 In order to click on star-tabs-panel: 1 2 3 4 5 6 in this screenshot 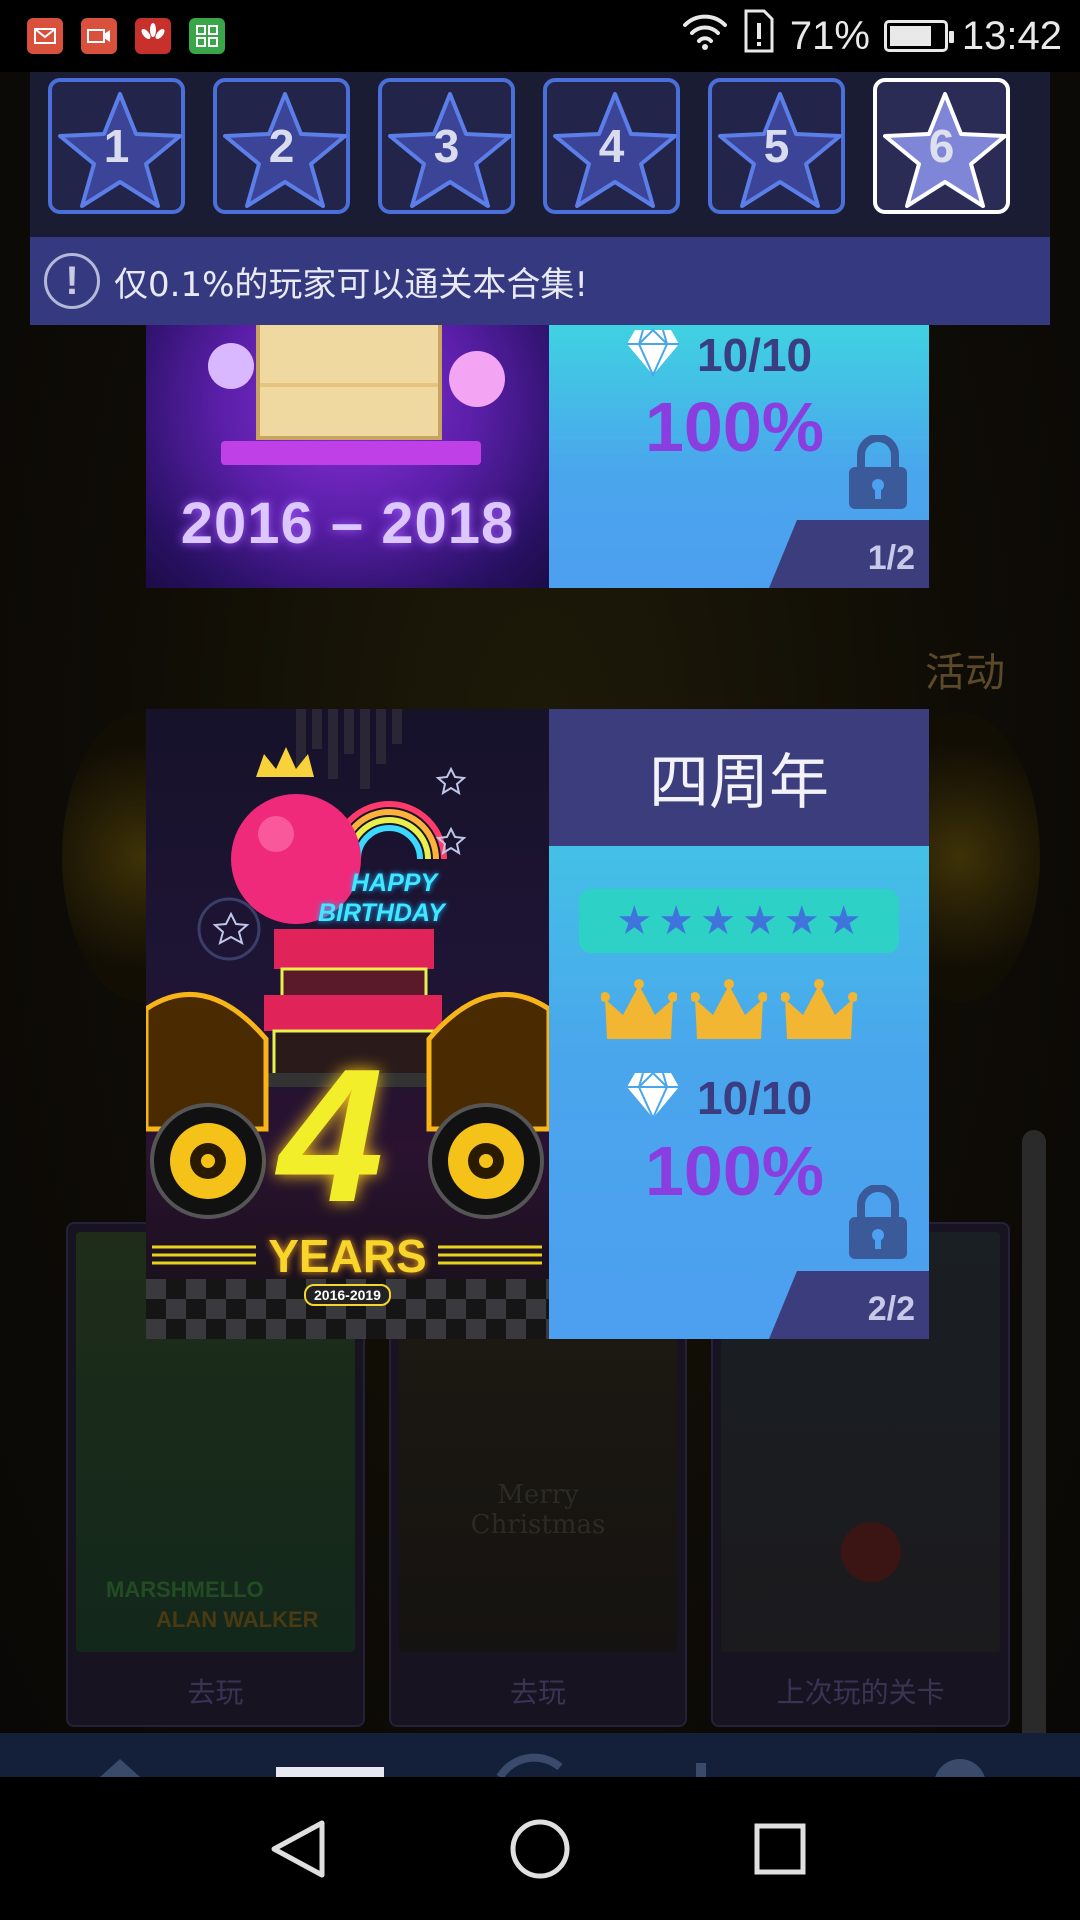, I will do `click(540, 154)`.